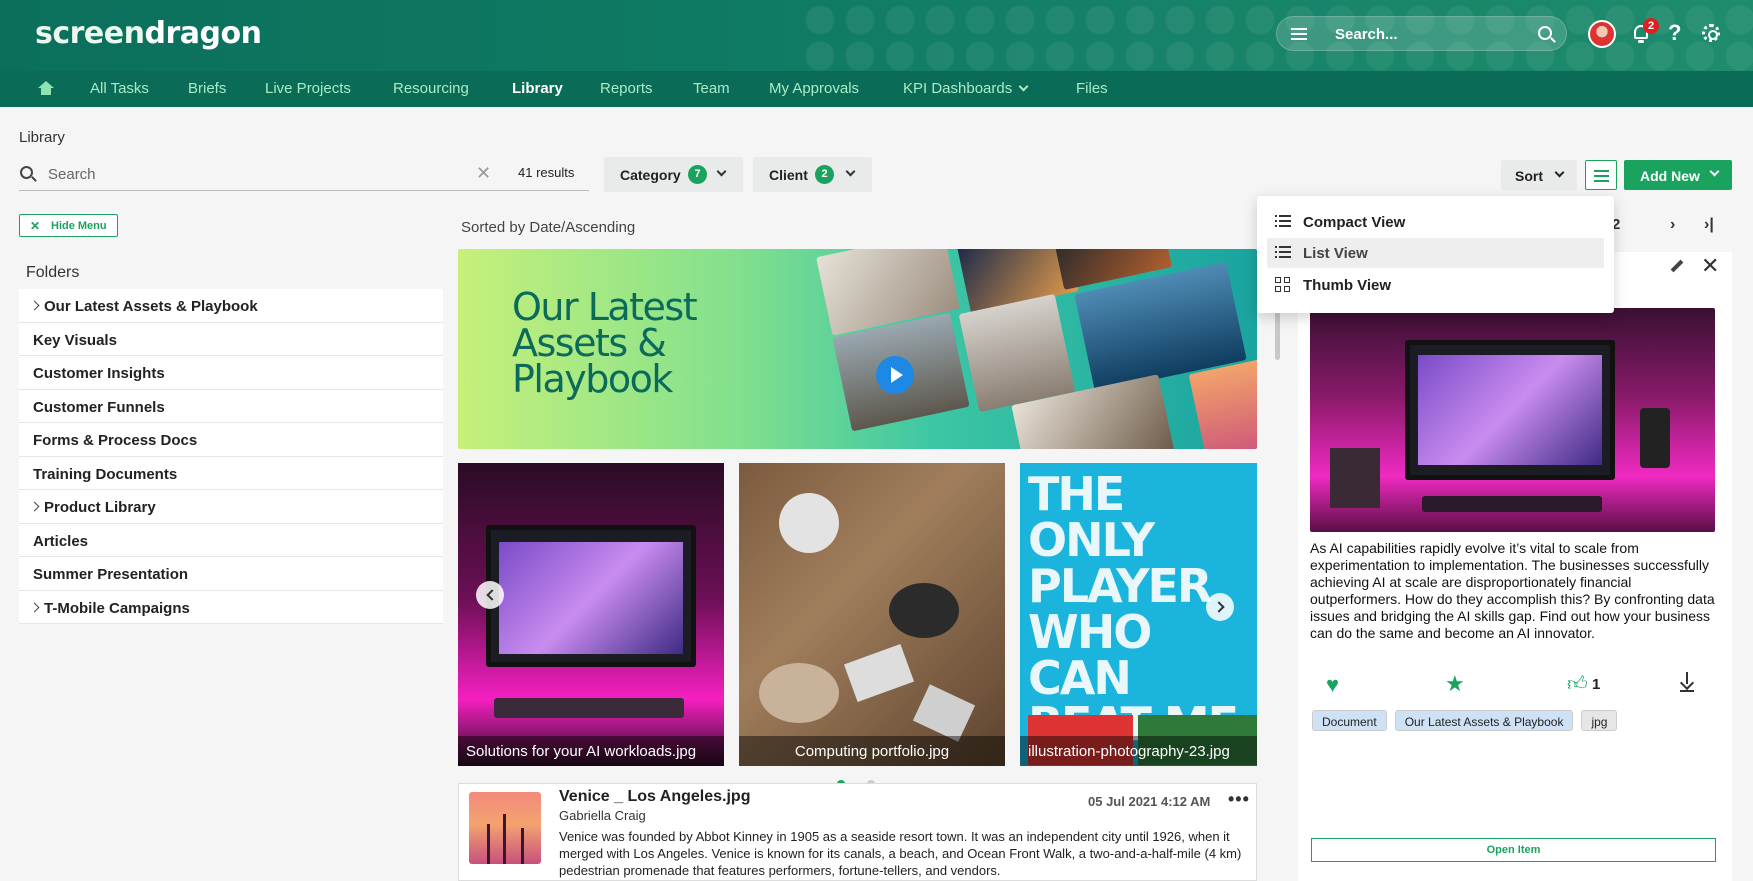 Image resolution: width=1753 pixels, height=881 pixels. Describe the element at coordinates (1710, 266) in the screenshot. I see `close-icon: ✕` at that location.